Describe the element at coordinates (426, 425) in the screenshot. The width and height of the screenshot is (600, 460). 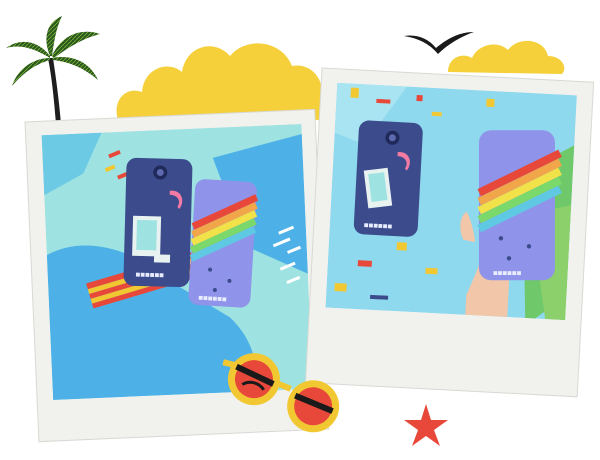
I see `starfish-icon` at that location.